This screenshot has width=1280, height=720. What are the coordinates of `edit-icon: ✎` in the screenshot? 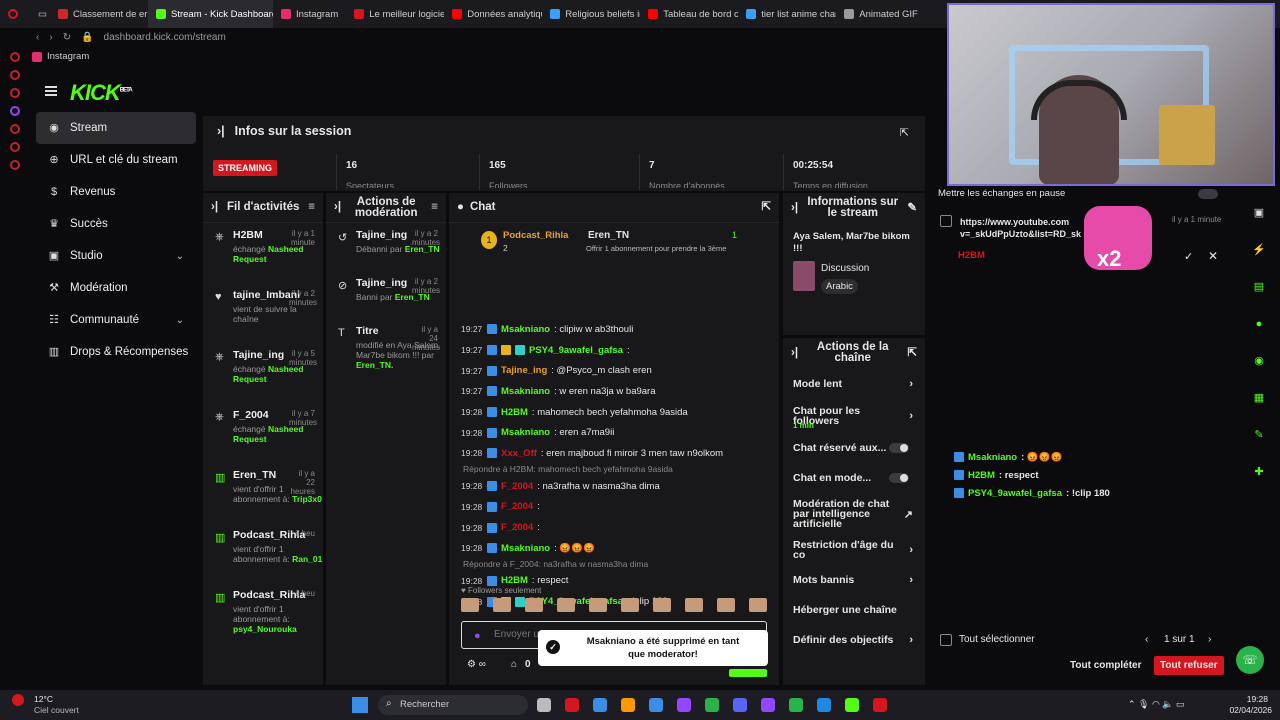 It's located at (912, 208).